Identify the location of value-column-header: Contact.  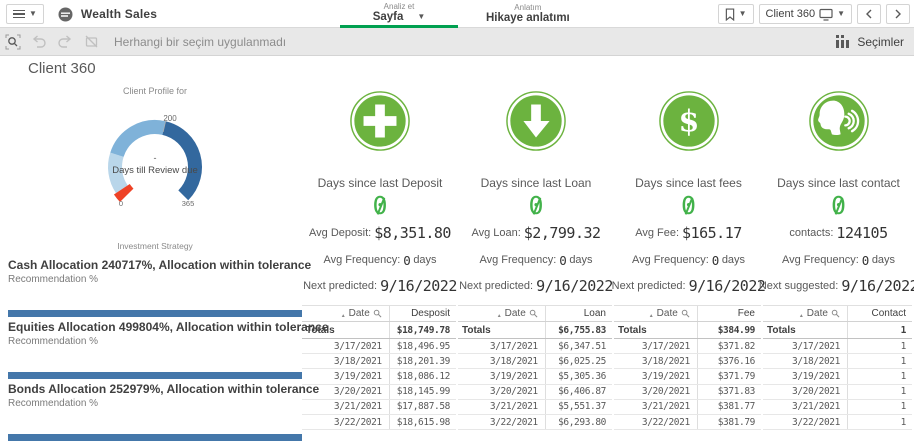
(880, 313).